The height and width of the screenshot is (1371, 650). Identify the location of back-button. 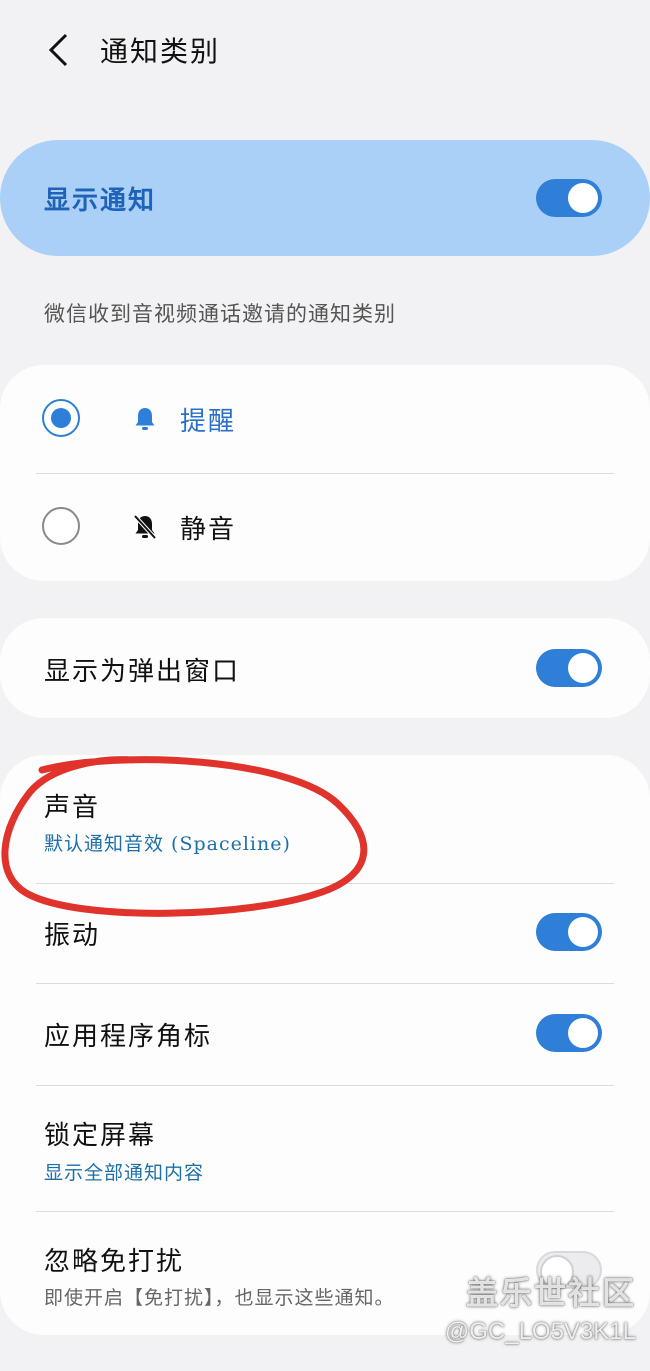
(58, 50).